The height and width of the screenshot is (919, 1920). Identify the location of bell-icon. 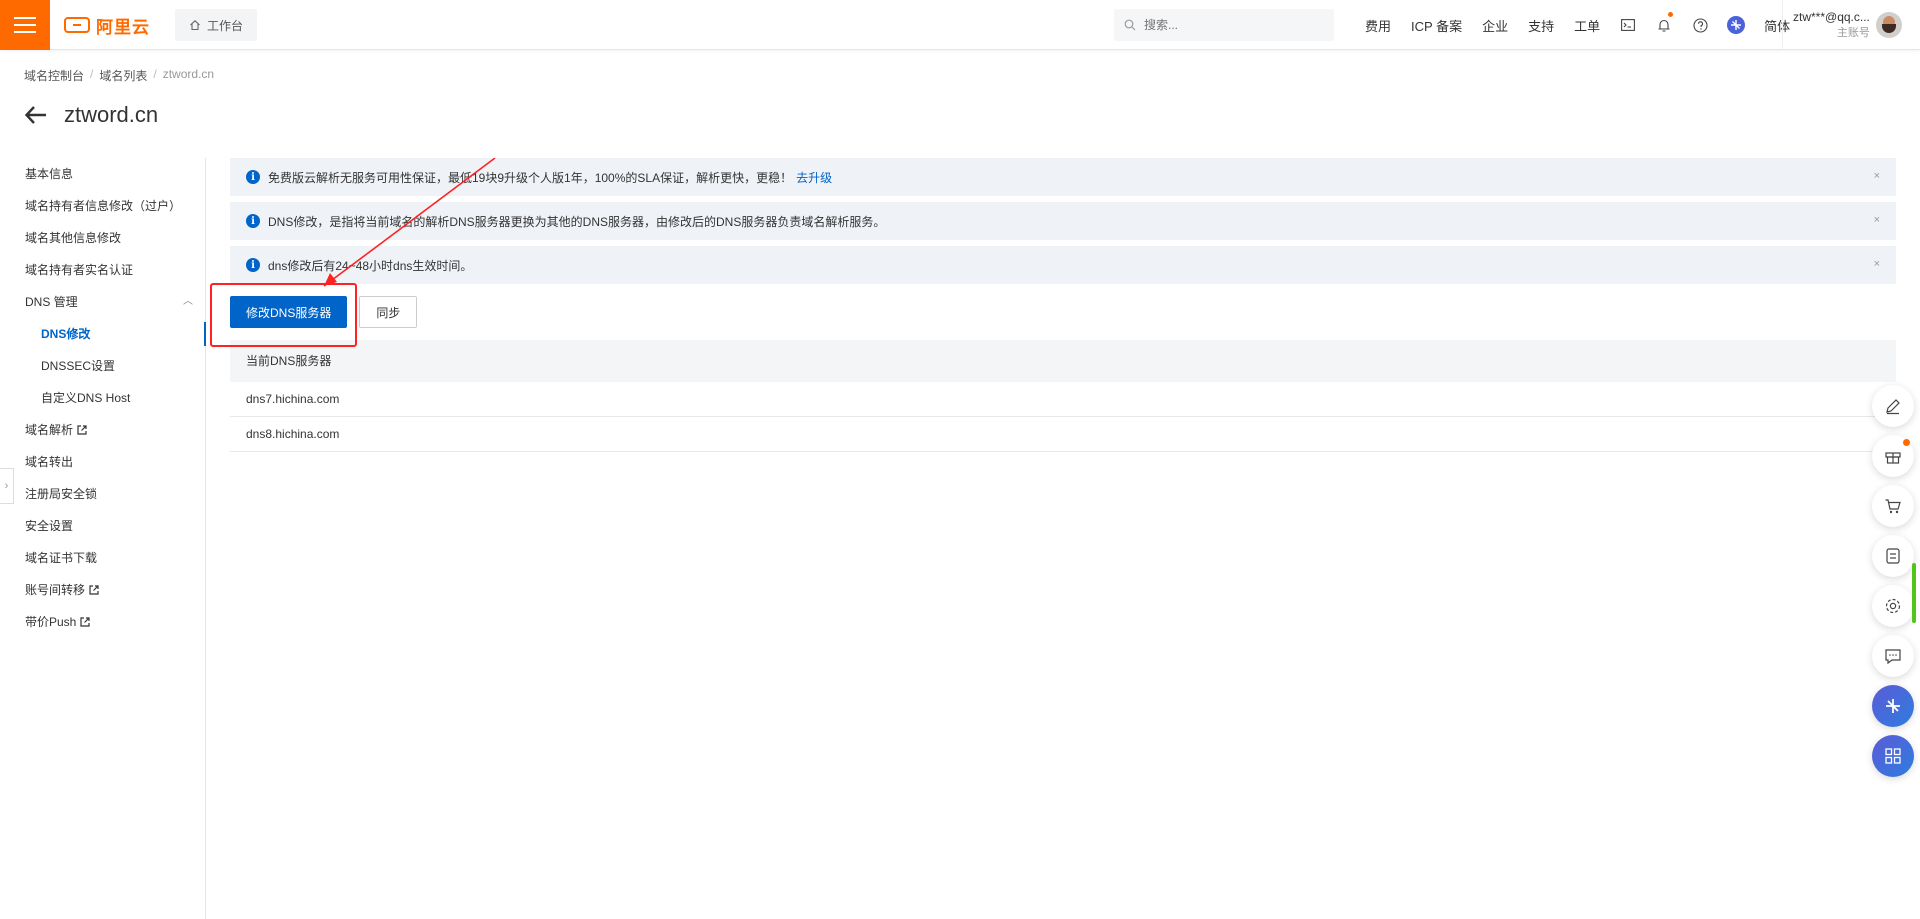
(1664, 25).